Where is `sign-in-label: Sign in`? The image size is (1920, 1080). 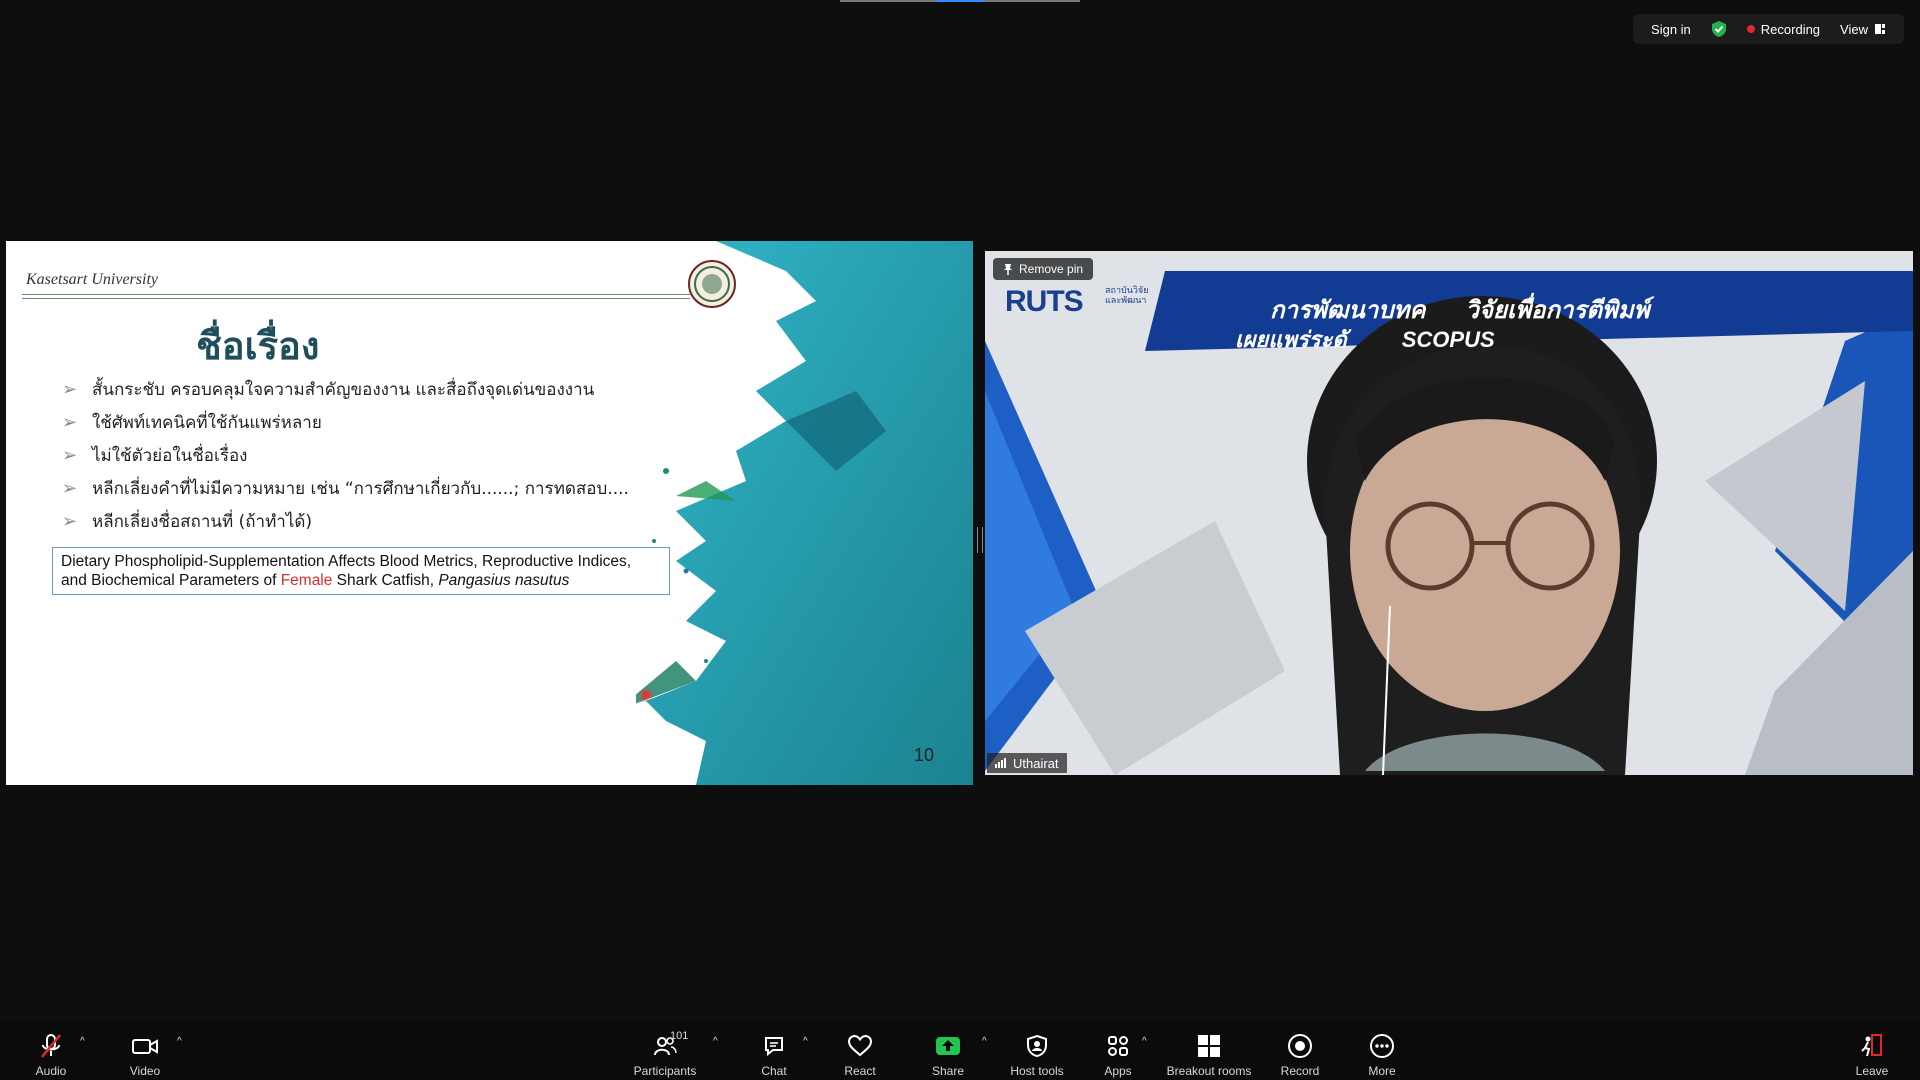 sign-in-label: Sign in is located at coordinates (1671, 29).